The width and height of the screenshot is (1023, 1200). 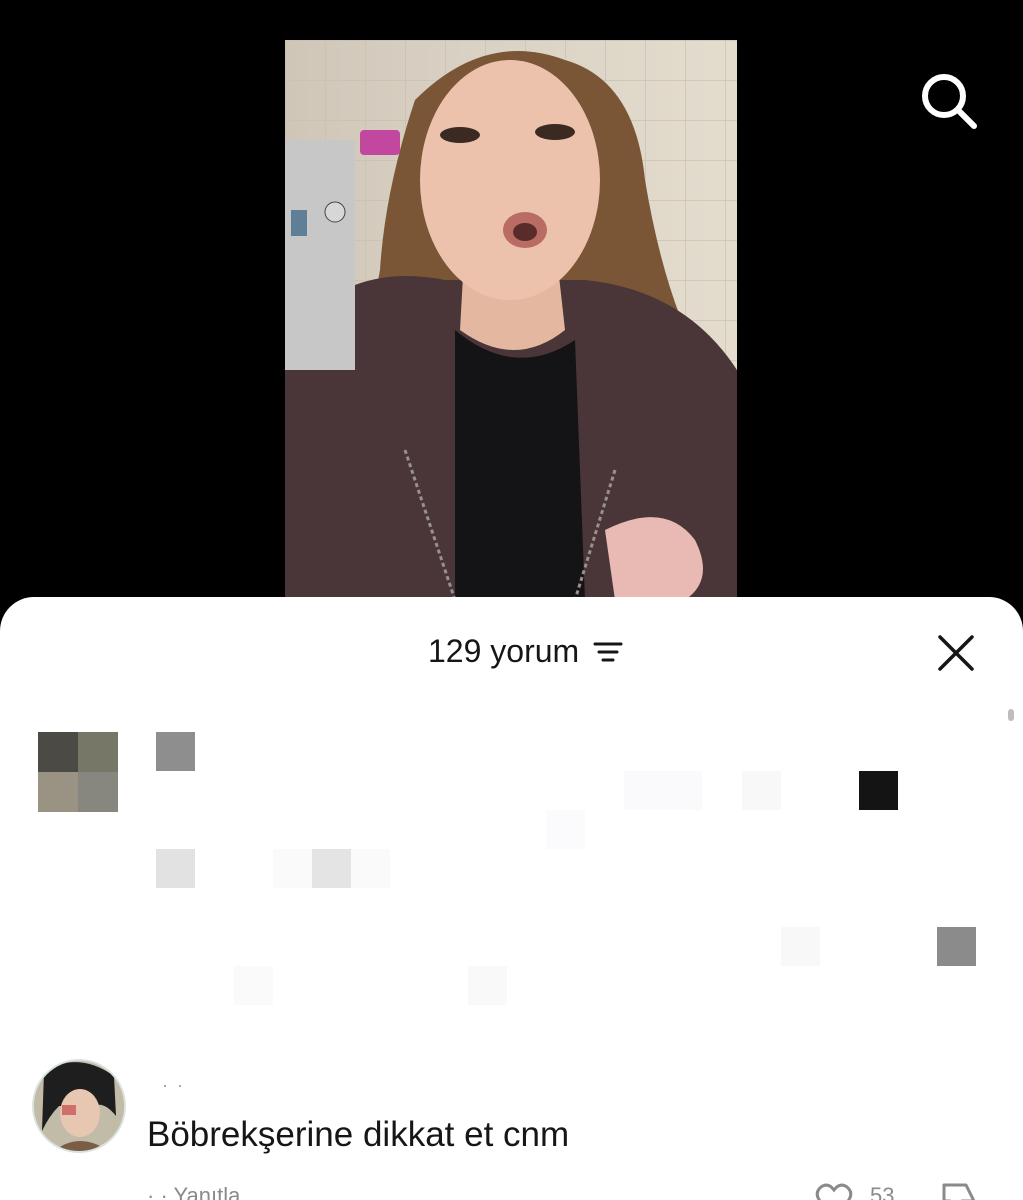 What do you see at coordinates (882, 1191) in the screenshot?
I see `like-count: 53` at bounding box center [882, 1191].